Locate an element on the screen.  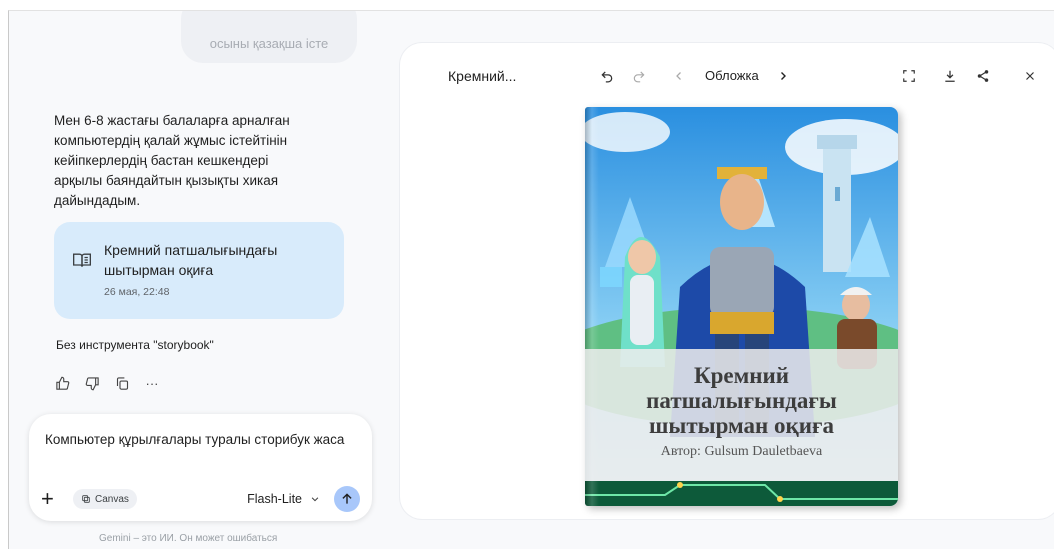
share-icon is located at coordinates (983, 76).